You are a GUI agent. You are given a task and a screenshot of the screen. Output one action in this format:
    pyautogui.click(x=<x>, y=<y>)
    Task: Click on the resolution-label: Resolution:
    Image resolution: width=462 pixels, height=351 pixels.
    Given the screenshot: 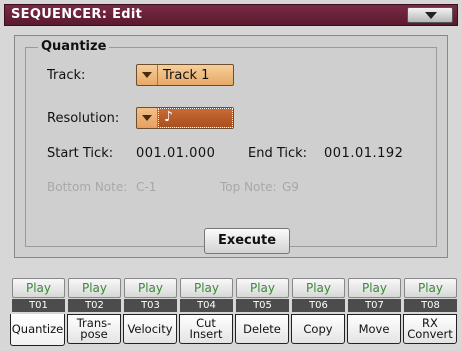 What is the action you would take?
    pyautogui.click(x=83, y=118)
    